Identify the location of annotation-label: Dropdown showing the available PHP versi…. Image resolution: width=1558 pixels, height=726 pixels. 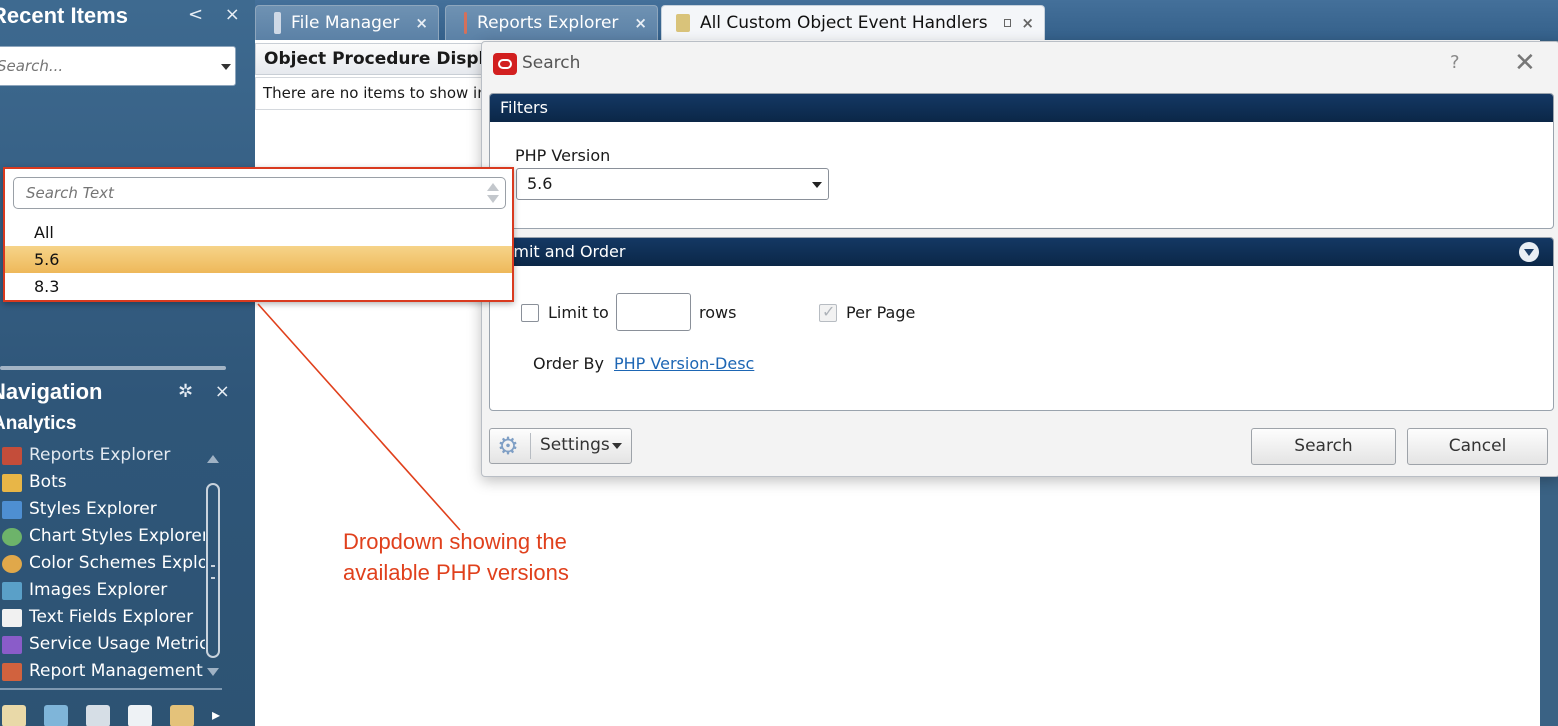
(456, 557).